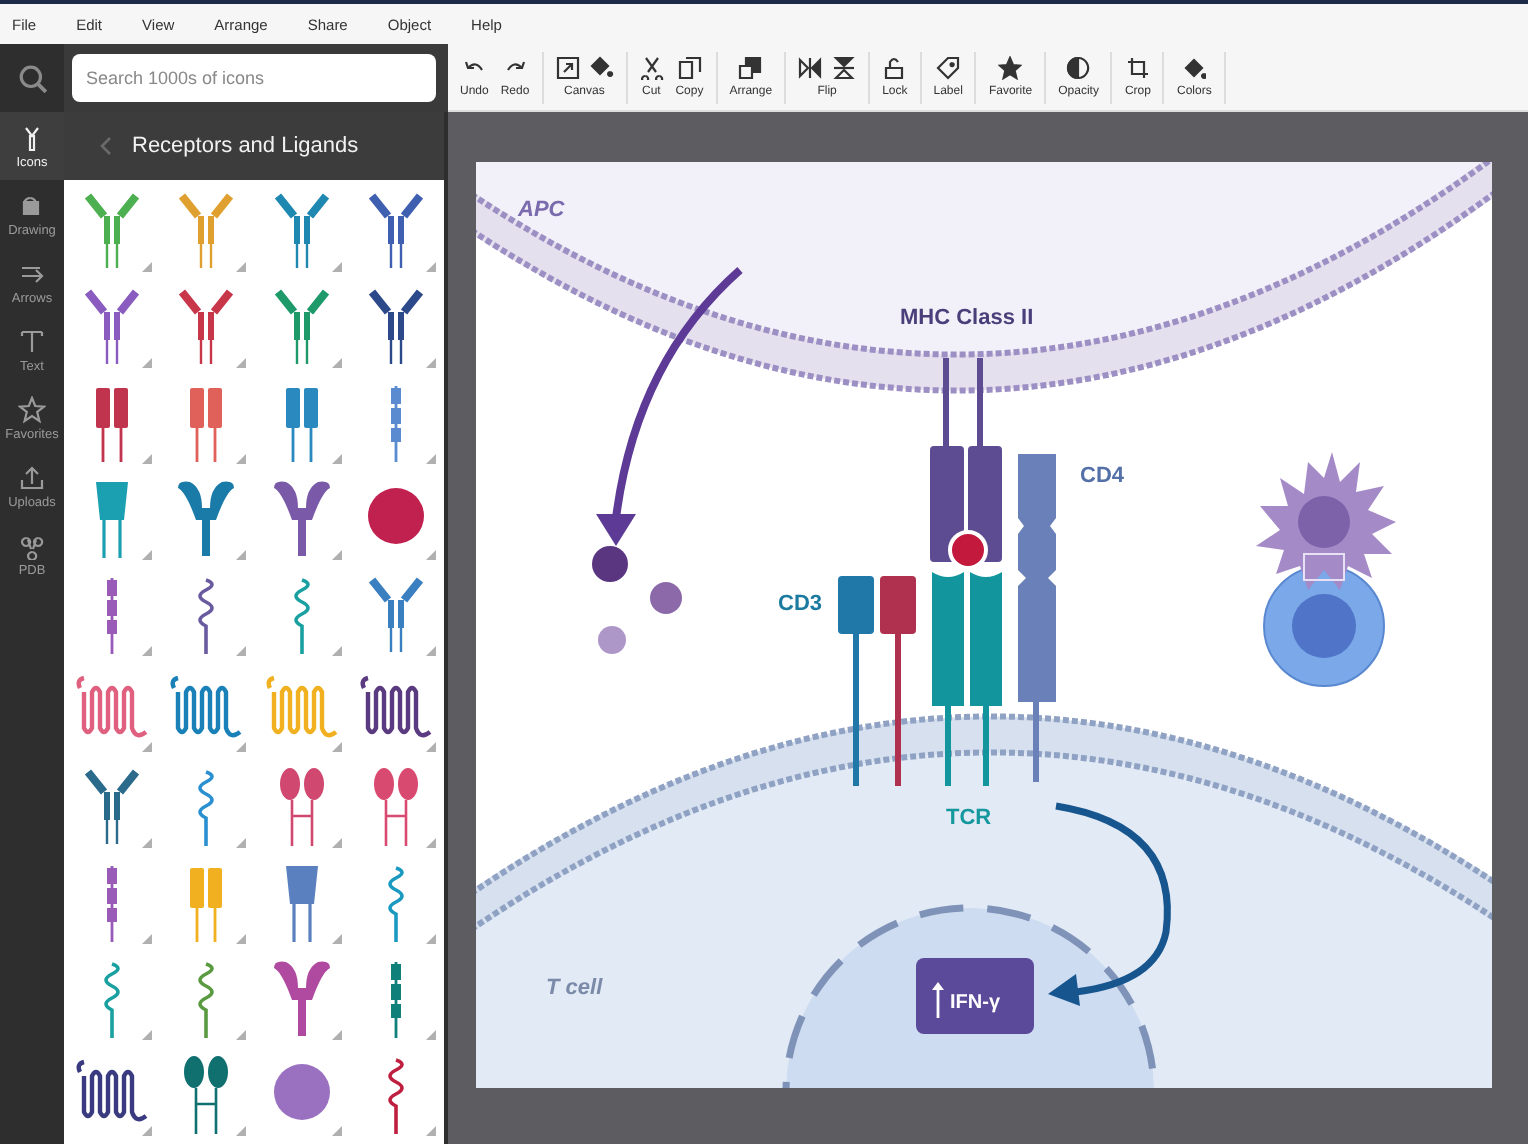 This screenshot has width=1528, height=1144. Describe the element at coordinates (689, 68) in the screenshot. I see `copy-icon` at that location.